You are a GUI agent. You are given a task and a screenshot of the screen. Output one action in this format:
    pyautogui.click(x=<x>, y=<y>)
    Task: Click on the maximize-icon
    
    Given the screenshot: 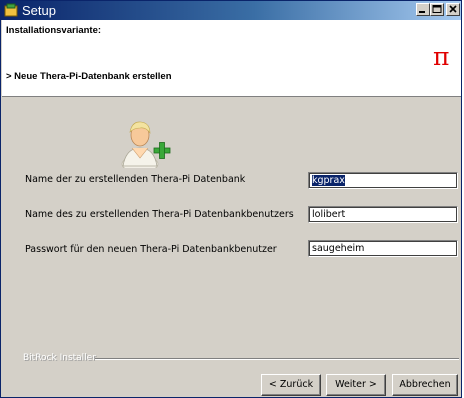 What is the action you would take?
    pyautogui.click(x=437, y=9)
    